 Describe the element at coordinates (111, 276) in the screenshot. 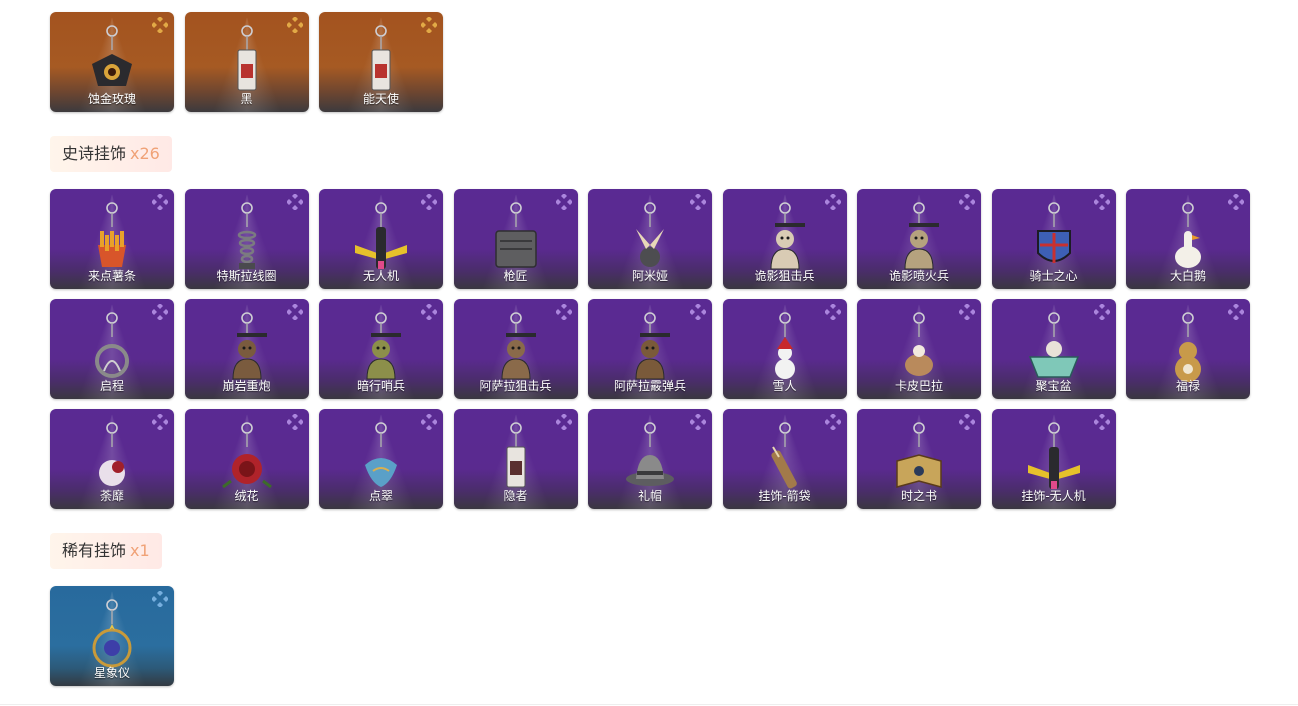

I see `charm-name-label: 来点薯条` at that location.